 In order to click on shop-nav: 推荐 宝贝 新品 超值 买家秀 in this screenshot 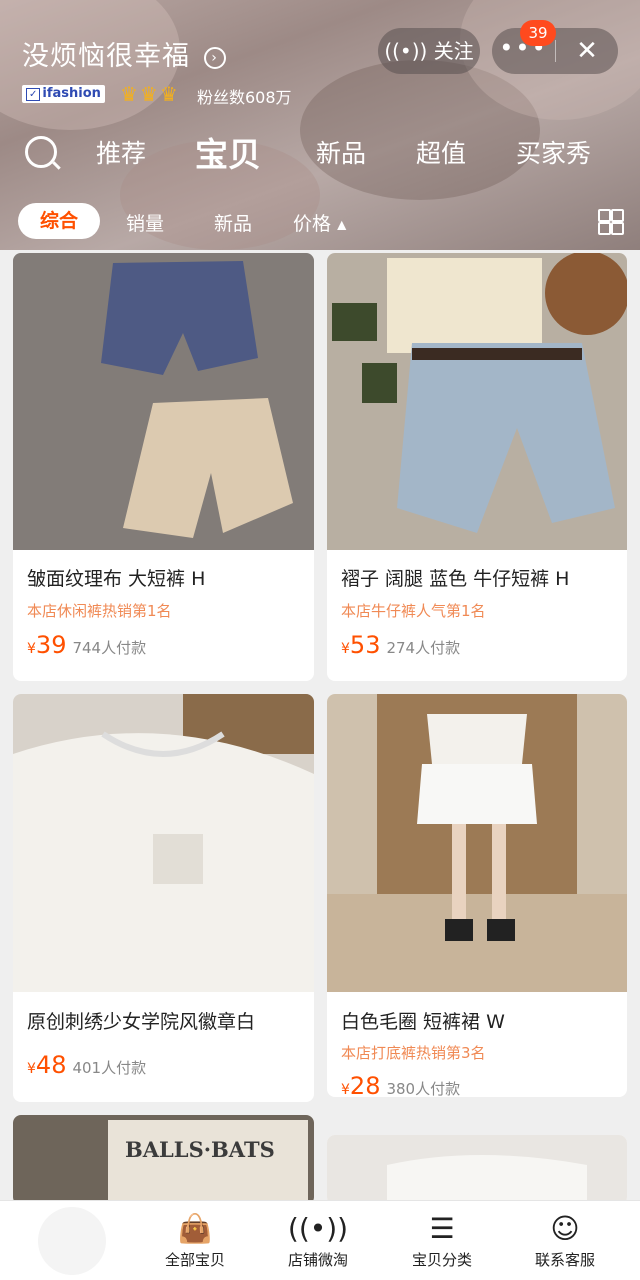, I will do `click(320, 155)`.